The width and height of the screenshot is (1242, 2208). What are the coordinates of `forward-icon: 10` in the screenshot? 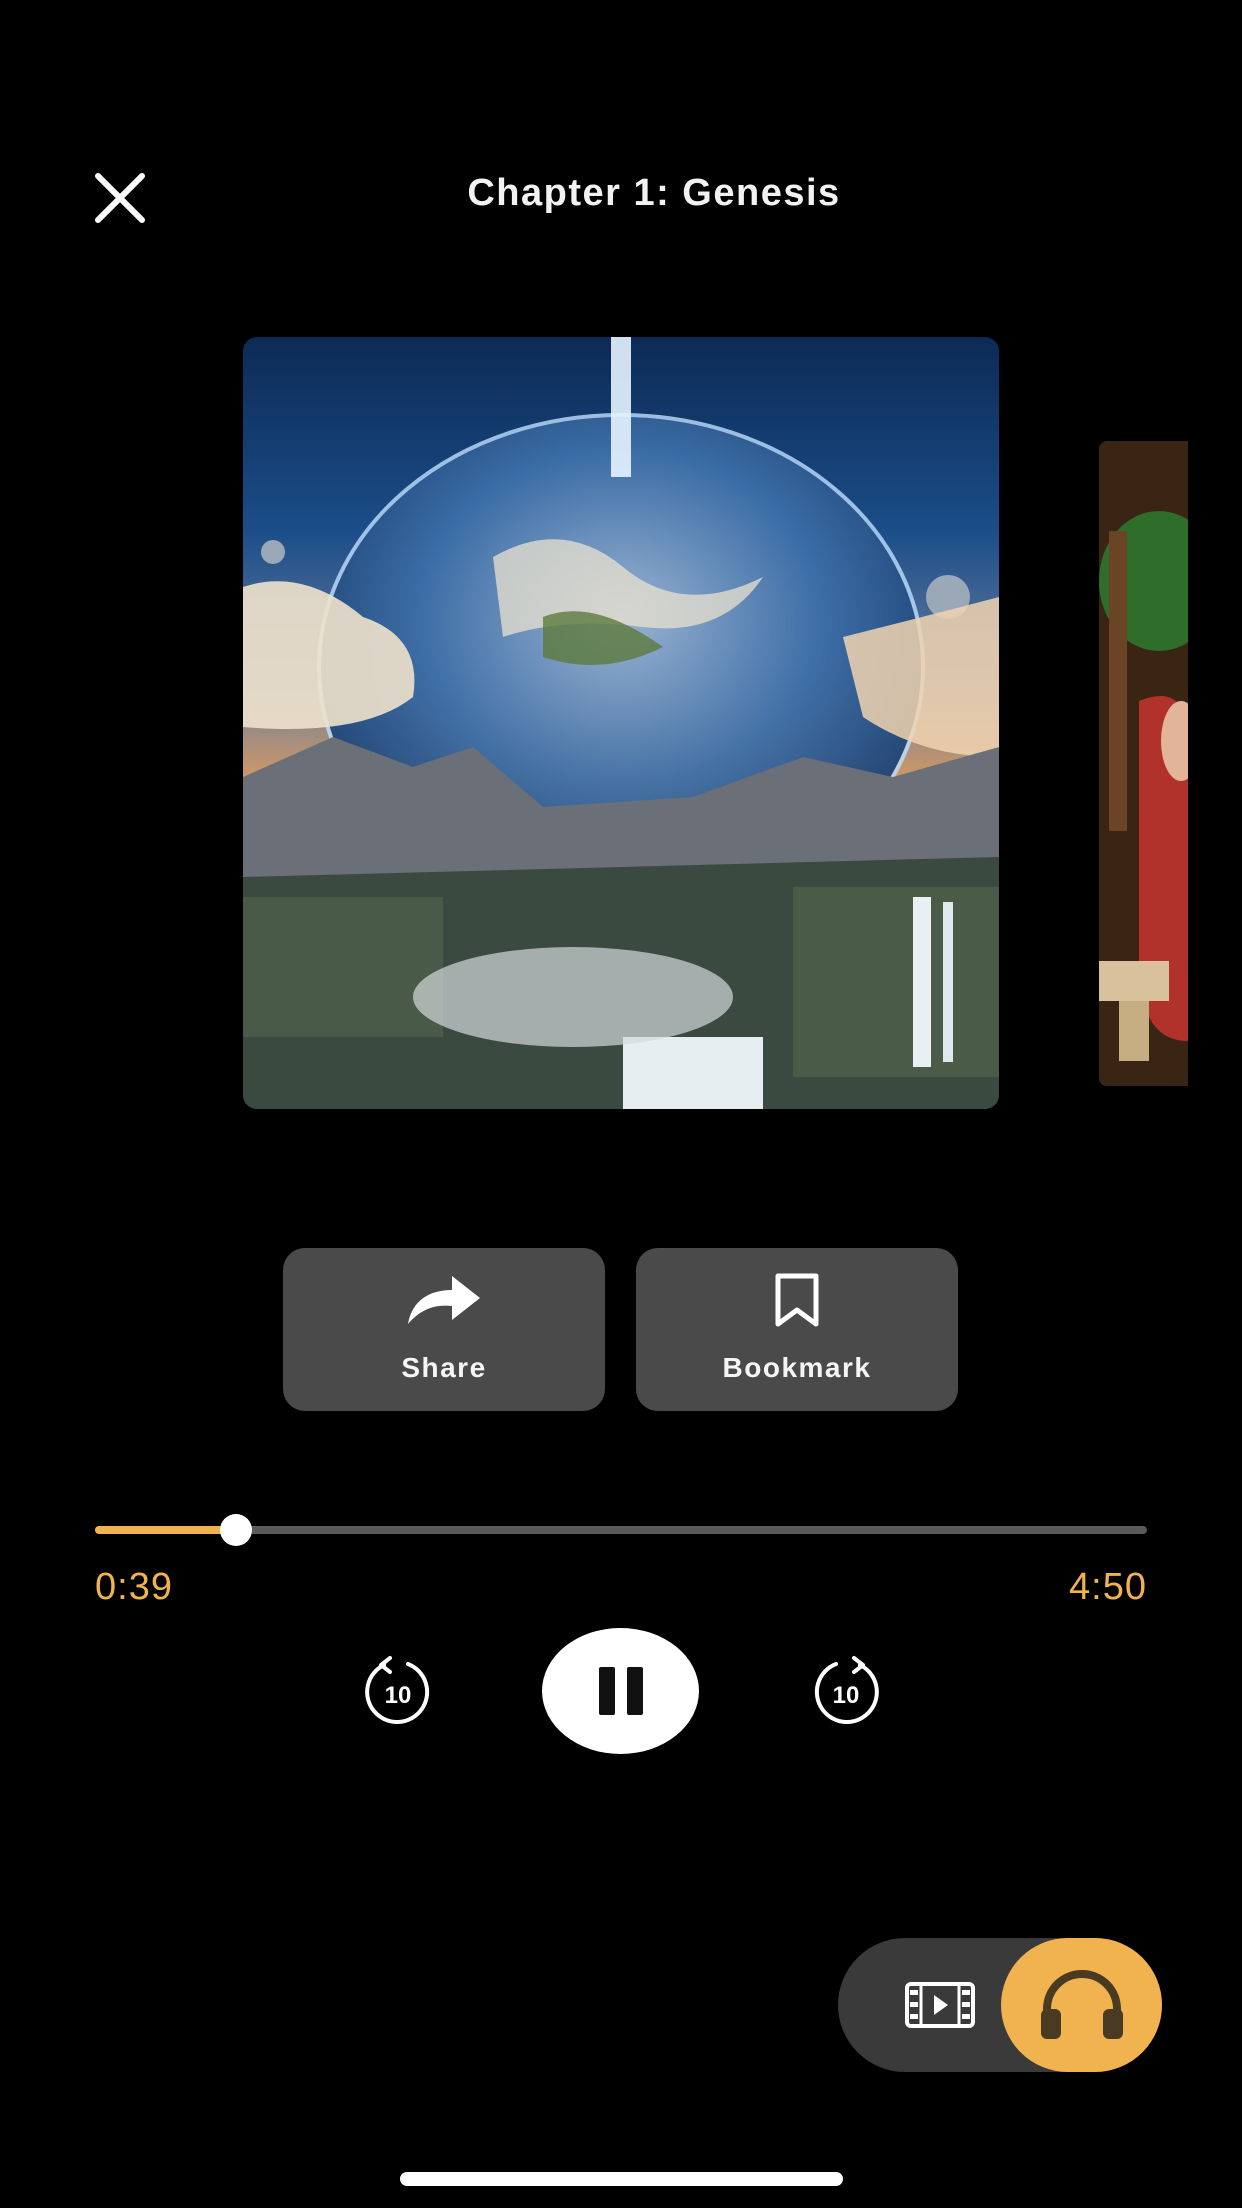 It's located at (846, 1690).